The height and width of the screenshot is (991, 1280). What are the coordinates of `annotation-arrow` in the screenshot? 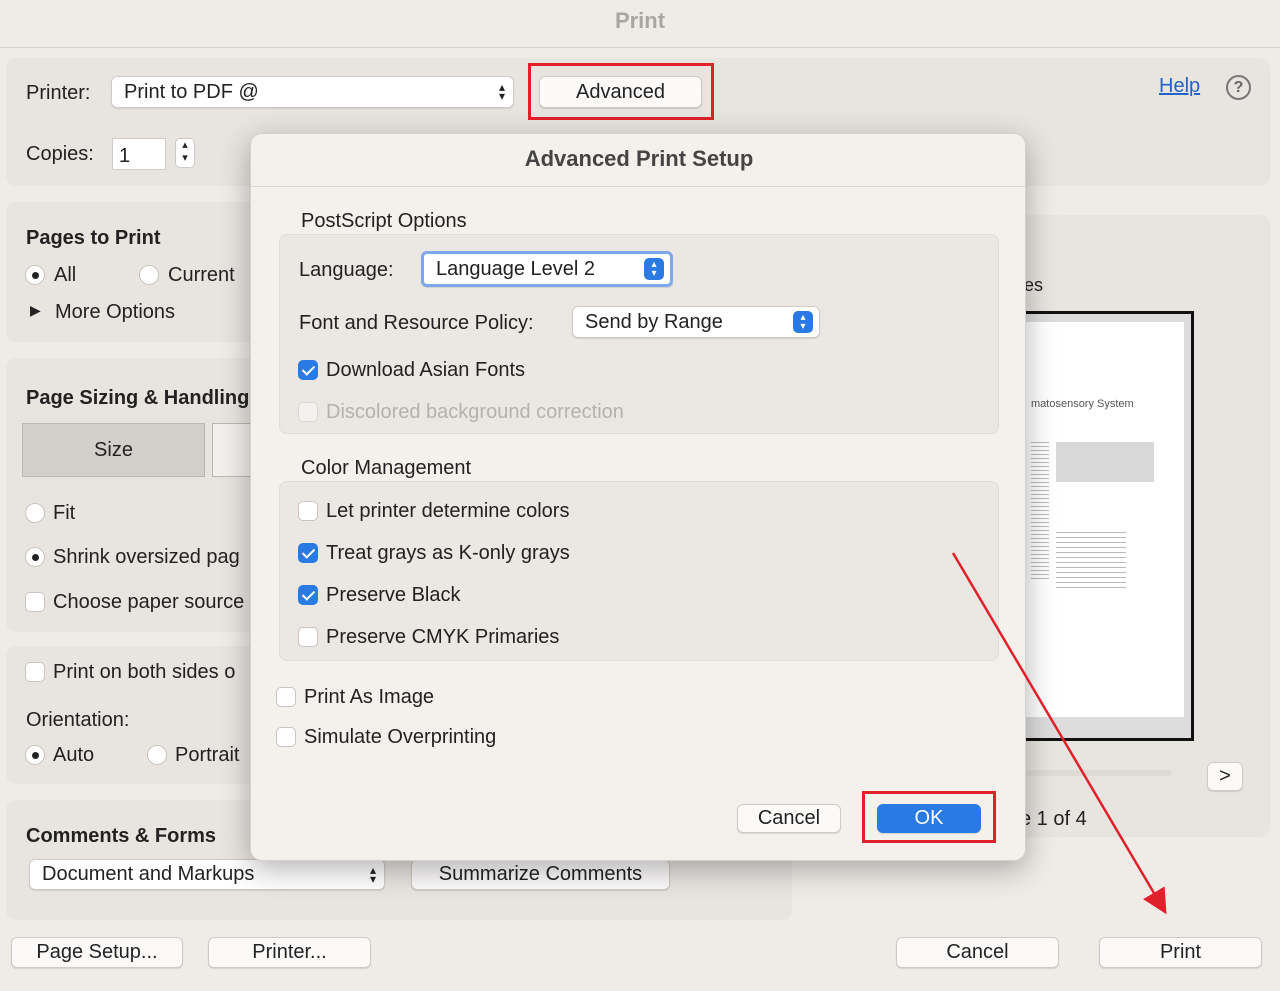 It's located at (1059, 733).